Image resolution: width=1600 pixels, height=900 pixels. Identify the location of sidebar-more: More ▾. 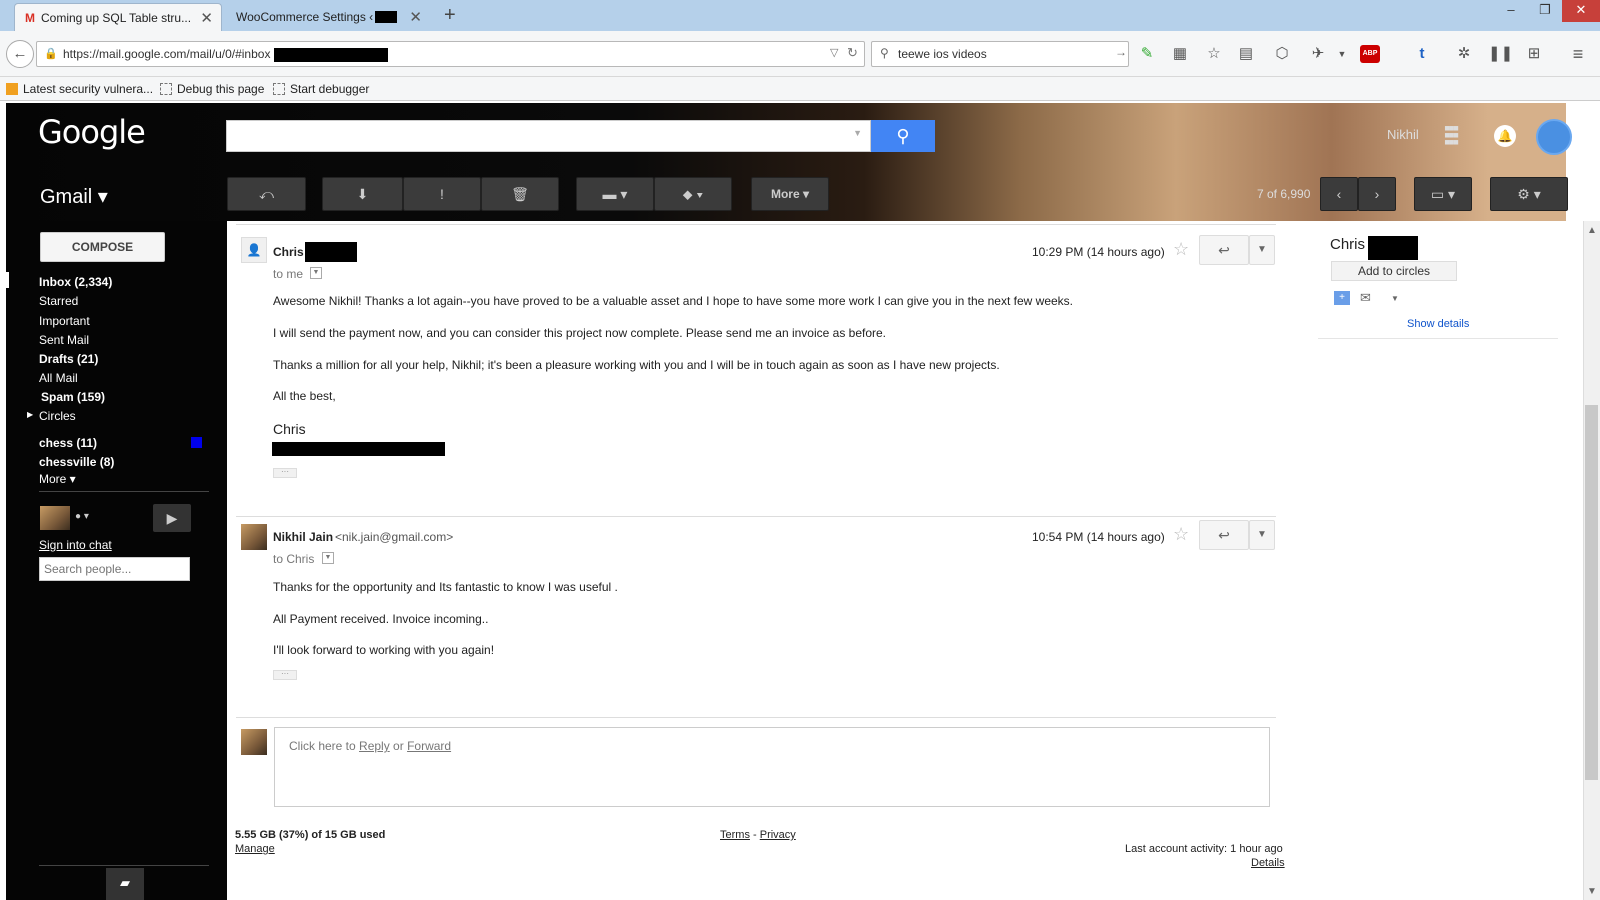
(57, 479).